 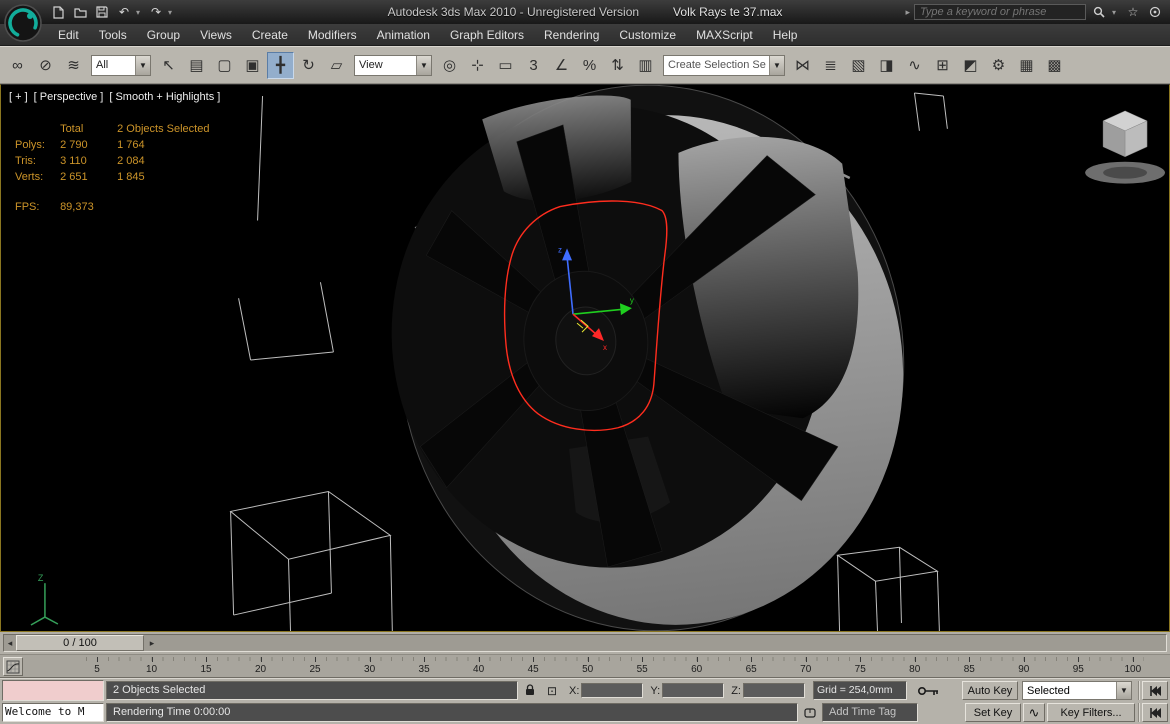 I want to click on select-by-name-button: ▤, so click(x=196, y=65).